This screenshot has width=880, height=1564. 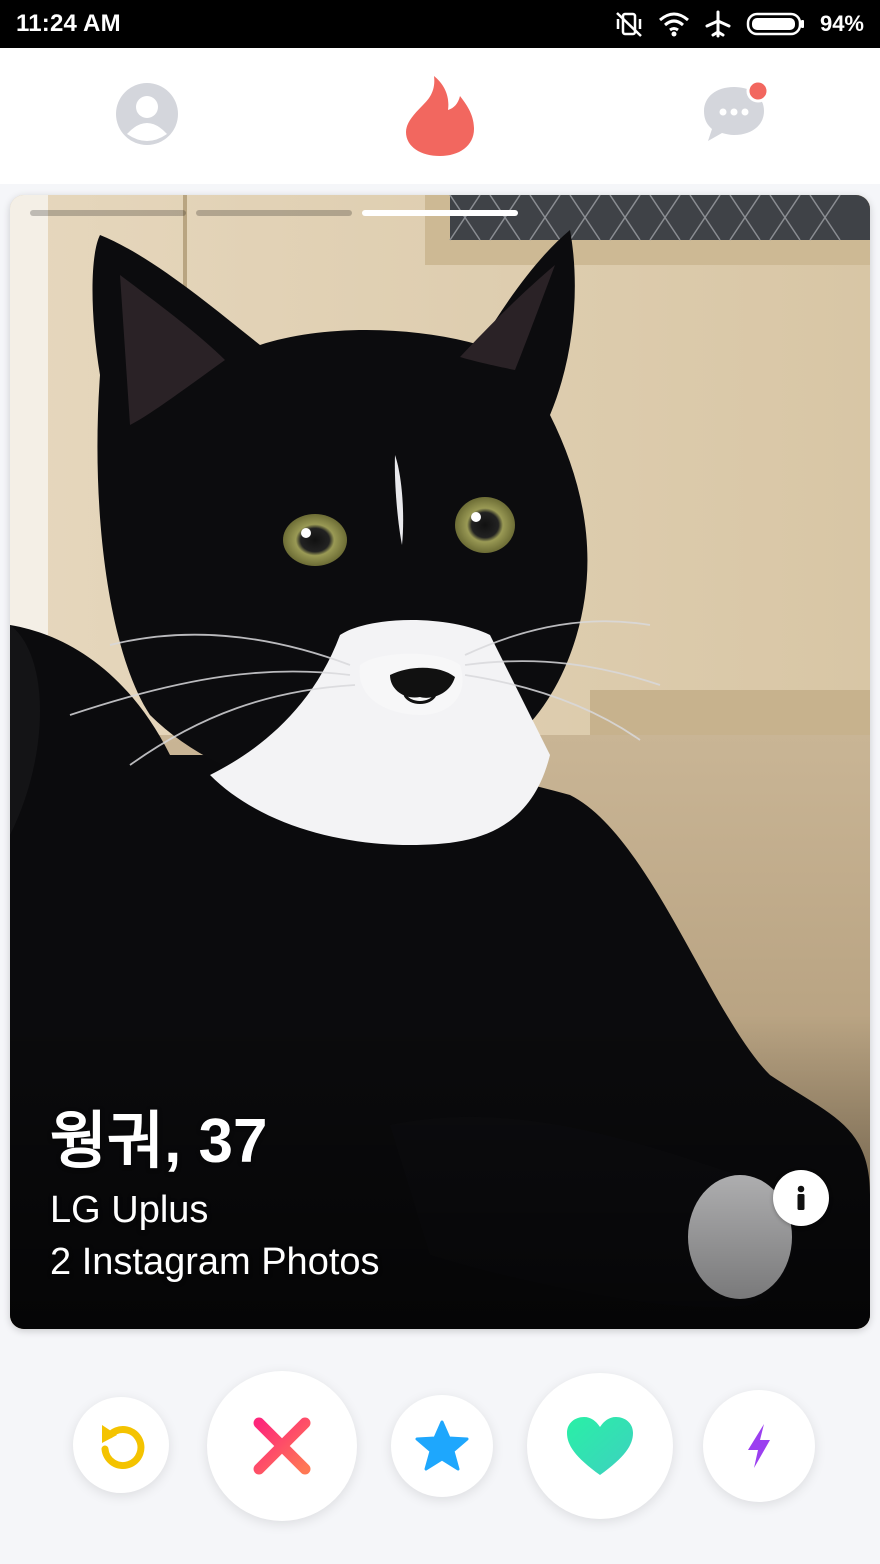 I want to click on info-button, so click(x=801, y=1198).